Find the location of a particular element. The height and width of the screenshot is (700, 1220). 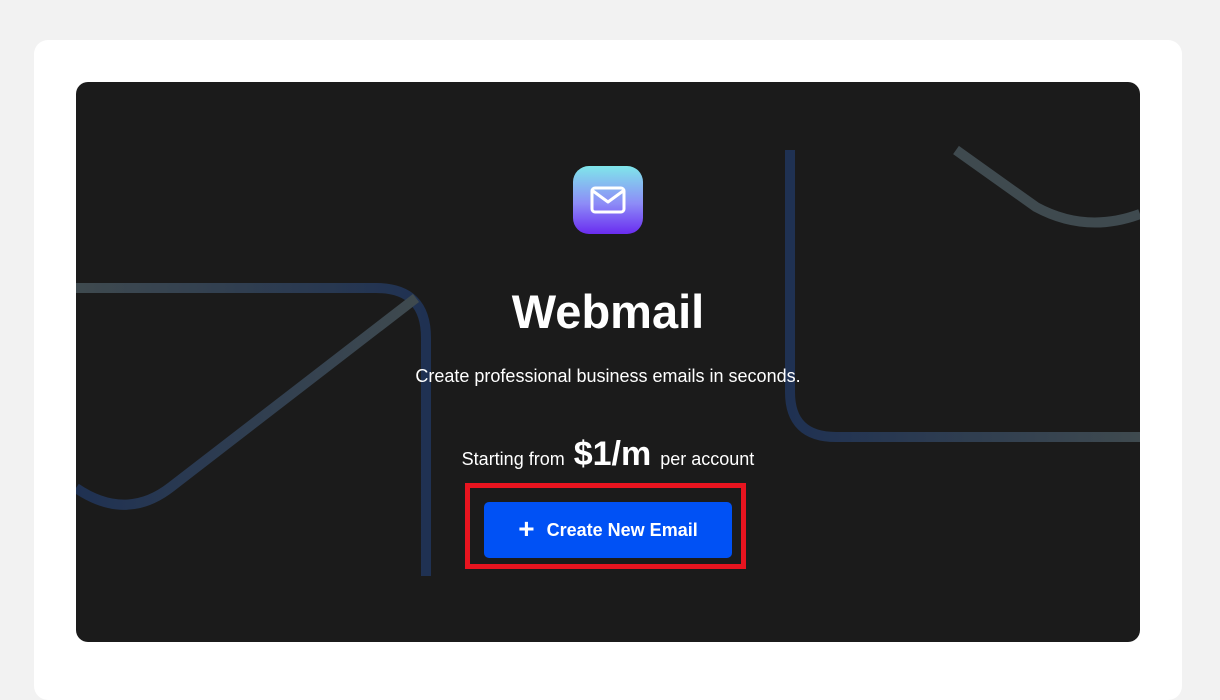

create-new-email-button: + Create New Email is located at coordinates (608, 530).